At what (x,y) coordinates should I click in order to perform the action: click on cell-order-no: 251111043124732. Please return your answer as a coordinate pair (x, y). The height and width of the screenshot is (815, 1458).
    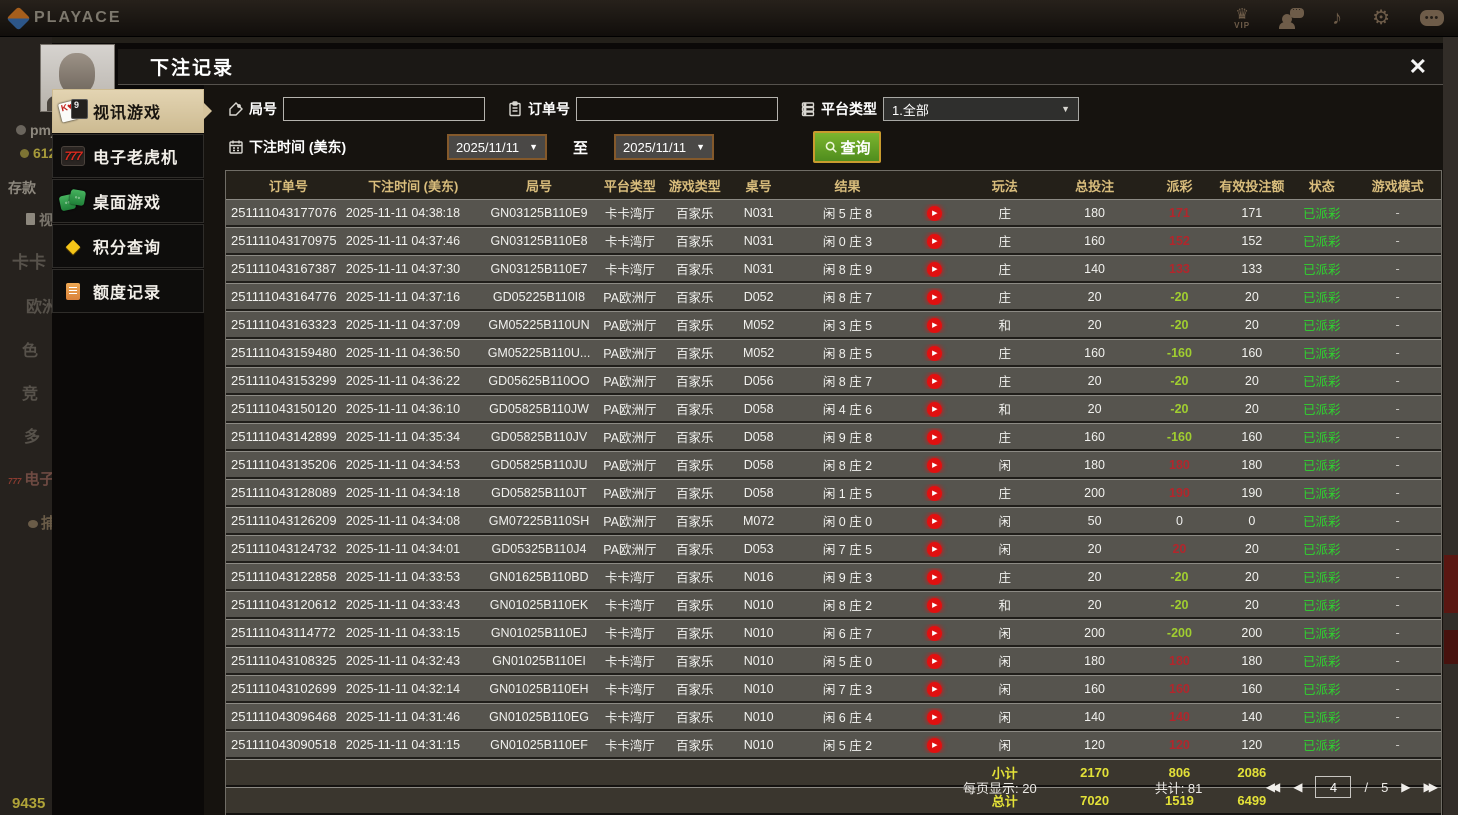
    Looking at the image, I should click on (284, 548).